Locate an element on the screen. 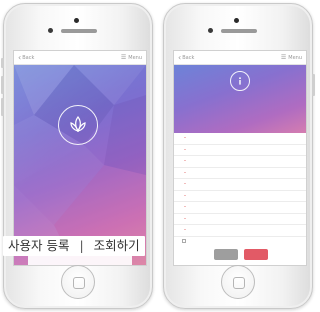  lotus-icon is located at coordinates (78, 124).